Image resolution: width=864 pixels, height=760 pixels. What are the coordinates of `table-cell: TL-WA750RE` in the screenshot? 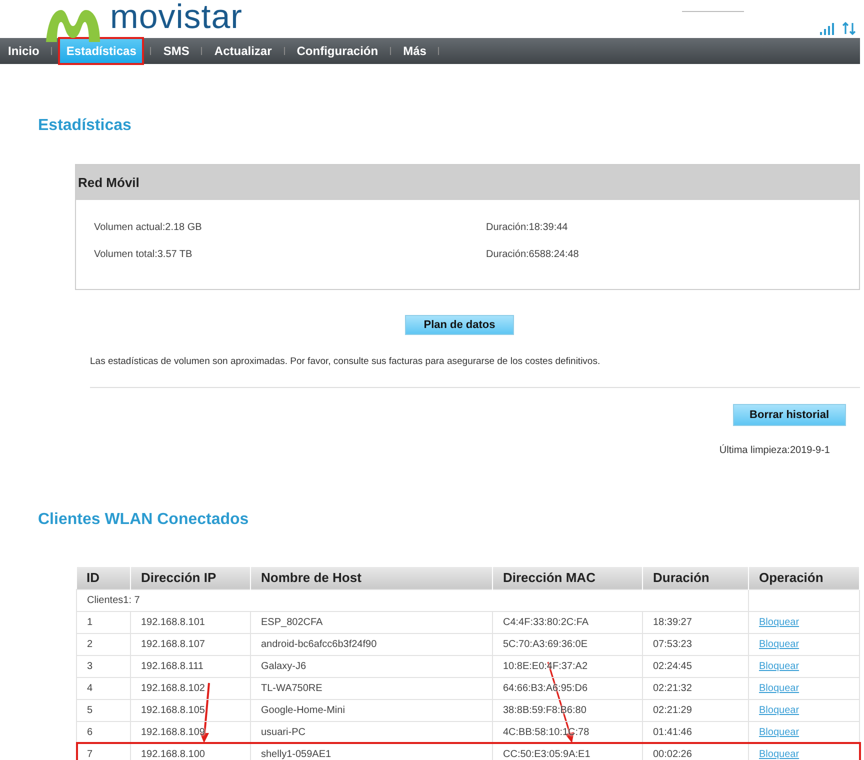 It's located at (371, 688).